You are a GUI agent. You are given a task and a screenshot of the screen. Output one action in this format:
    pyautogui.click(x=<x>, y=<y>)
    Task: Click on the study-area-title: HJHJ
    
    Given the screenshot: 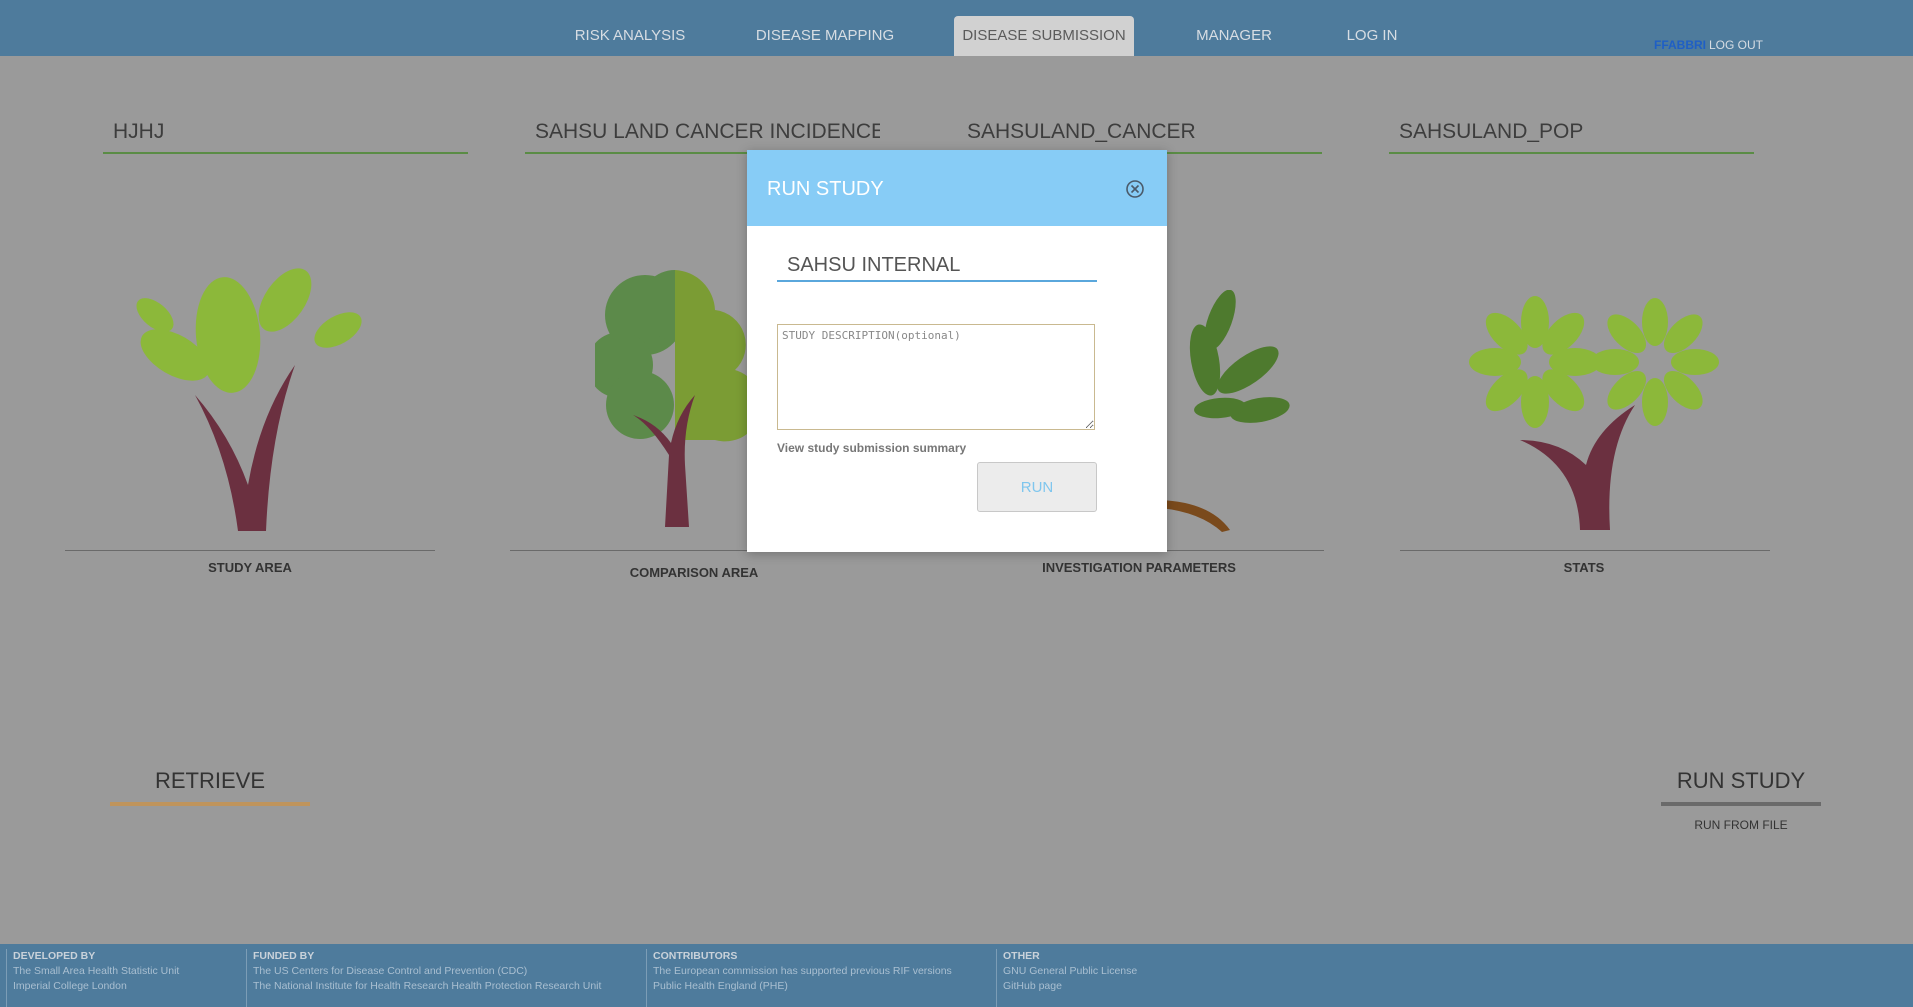 What is the action you would take?
    pyautogui.click(x=285, y=137)
    